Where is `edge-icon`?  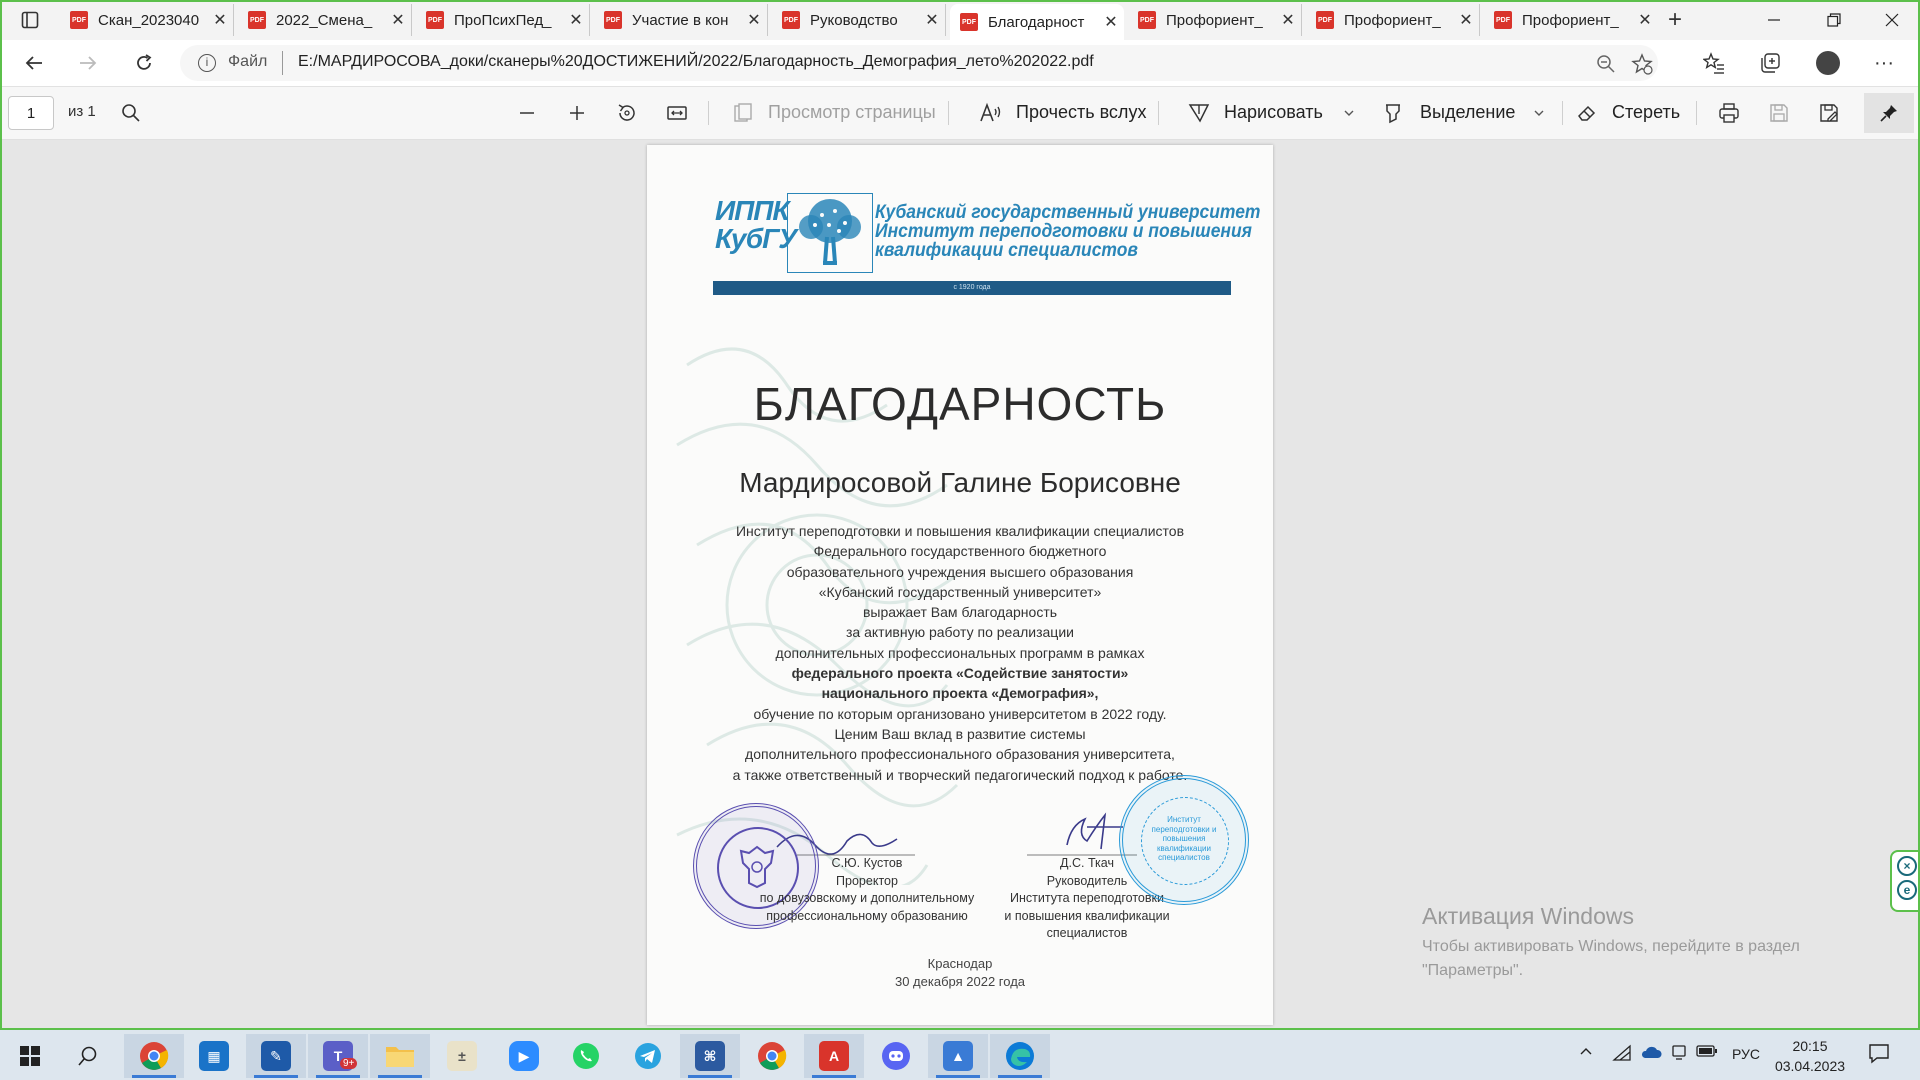 edge-icon is located at coordinates (1020, 1056).